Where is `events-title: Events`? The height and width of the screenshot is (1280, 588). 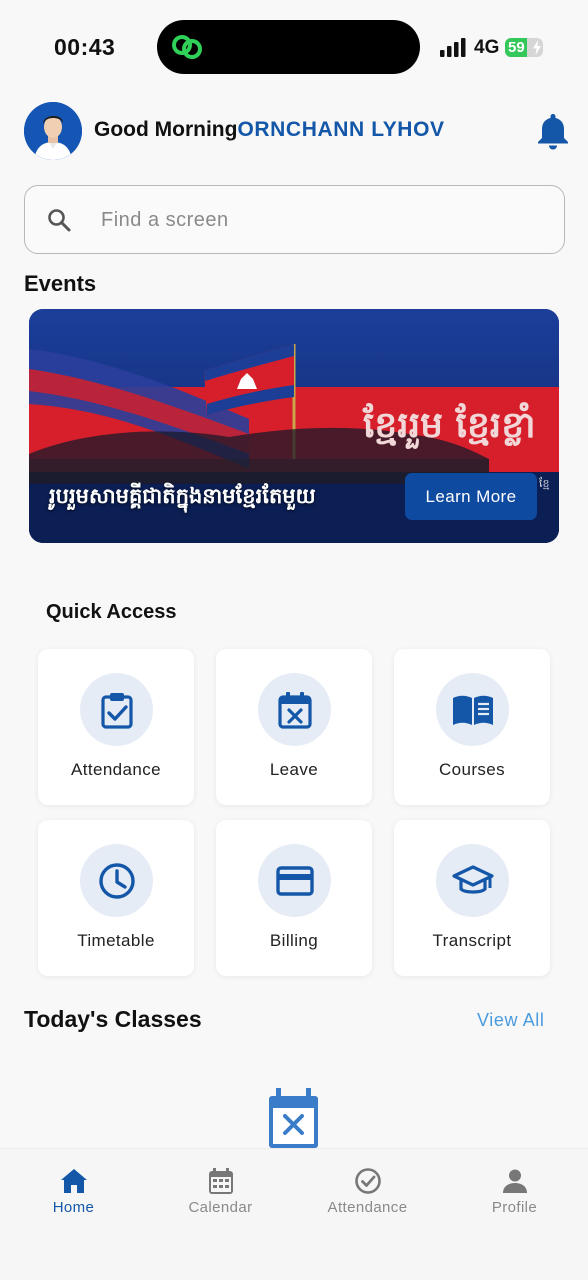
events-title: Events is located at coordinates (60, 283).